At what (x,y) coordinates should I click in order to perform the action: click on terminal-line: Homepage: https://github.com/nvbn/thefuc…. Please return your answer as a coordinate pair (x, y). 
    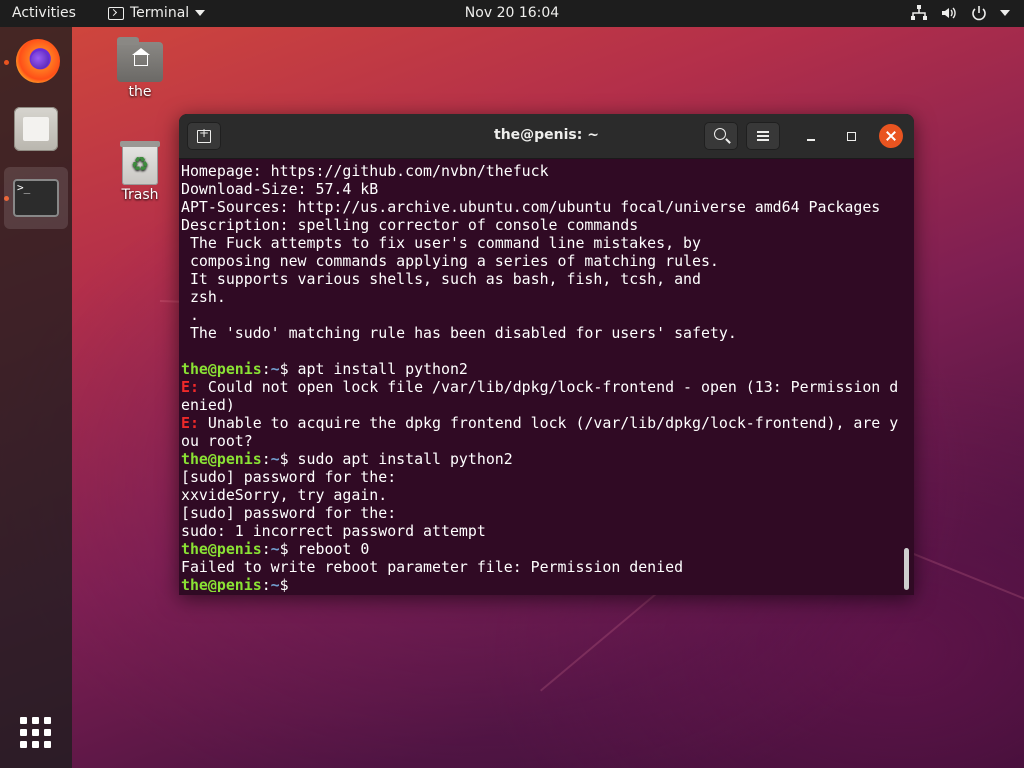
    Looking at the image, I should click on (542, 171).